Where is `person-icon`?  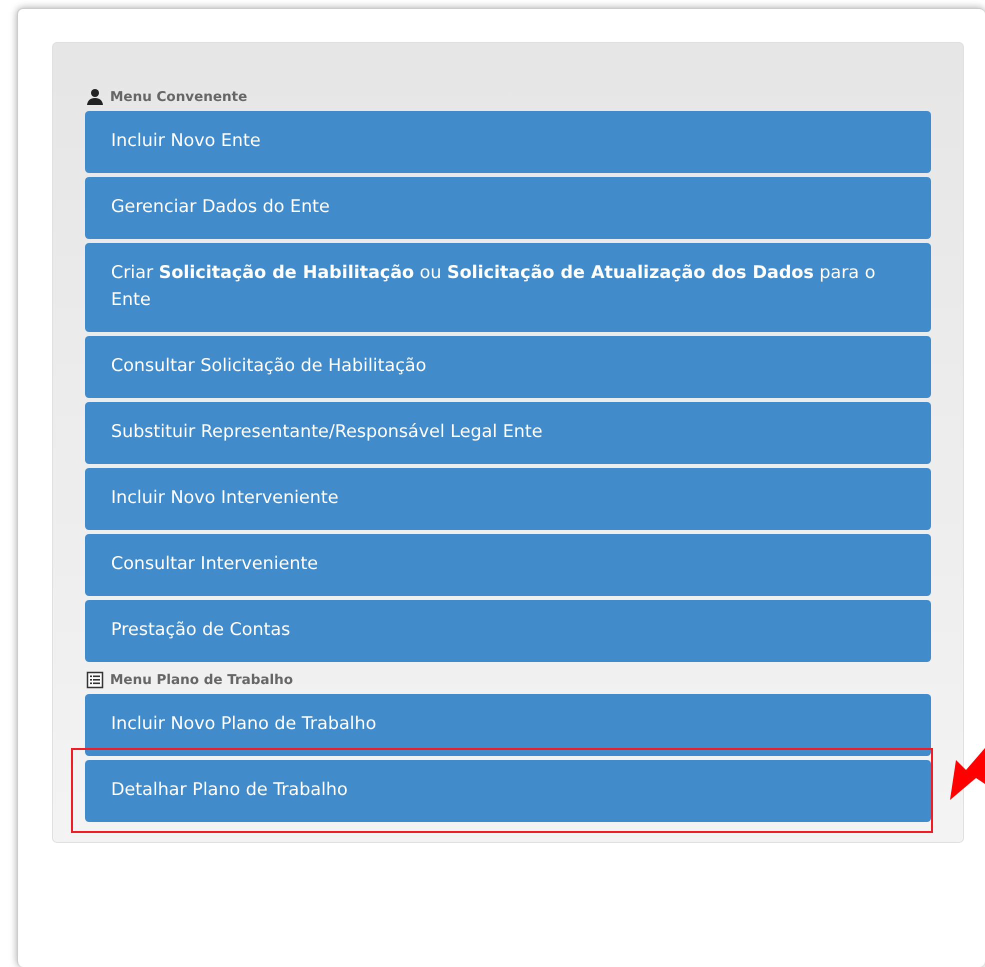
person-icon is located at coordinates (95, 97).